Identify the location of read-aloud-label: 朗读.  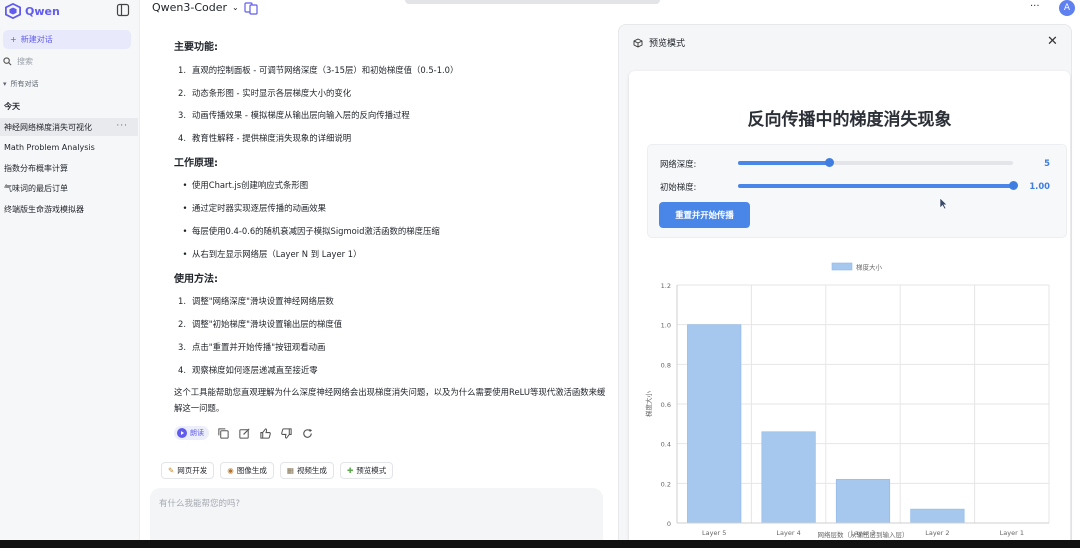
(197, 433).